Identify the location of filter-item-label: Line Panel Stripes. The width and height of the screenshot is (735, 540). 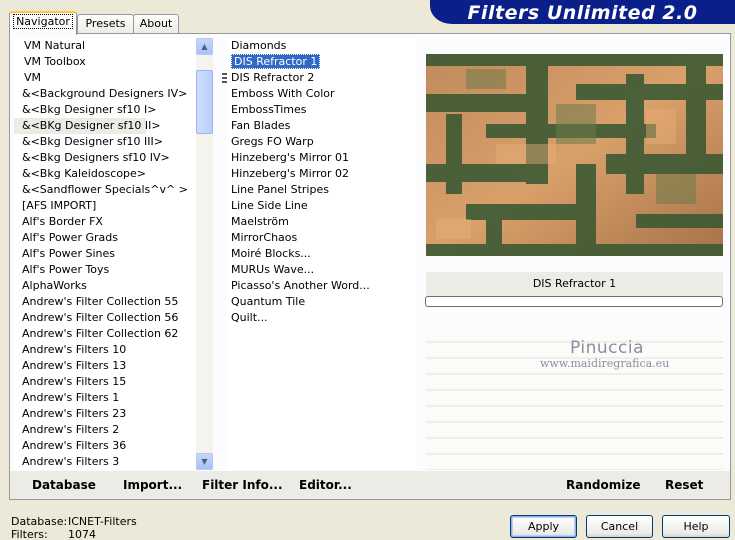
(280, 189).